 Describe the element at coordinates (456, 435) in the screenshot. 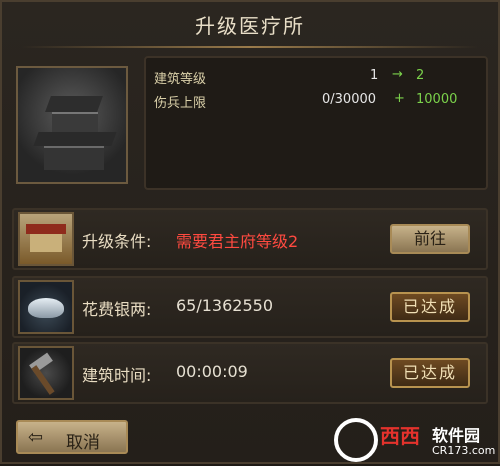

I see `watermark-site: 软件园` at that location.